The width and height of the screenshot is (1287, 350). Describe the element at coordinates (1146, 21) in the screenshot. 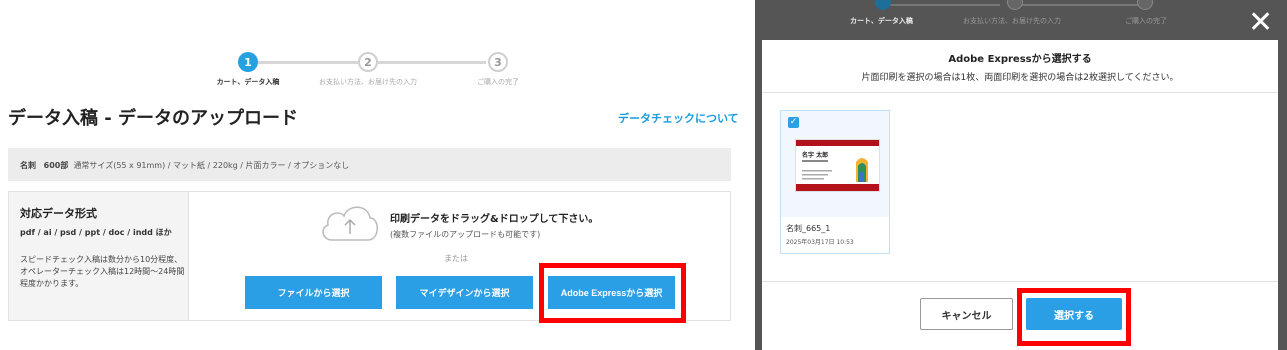

I see `bg-step-3-label: ご購入の完了` at that location.